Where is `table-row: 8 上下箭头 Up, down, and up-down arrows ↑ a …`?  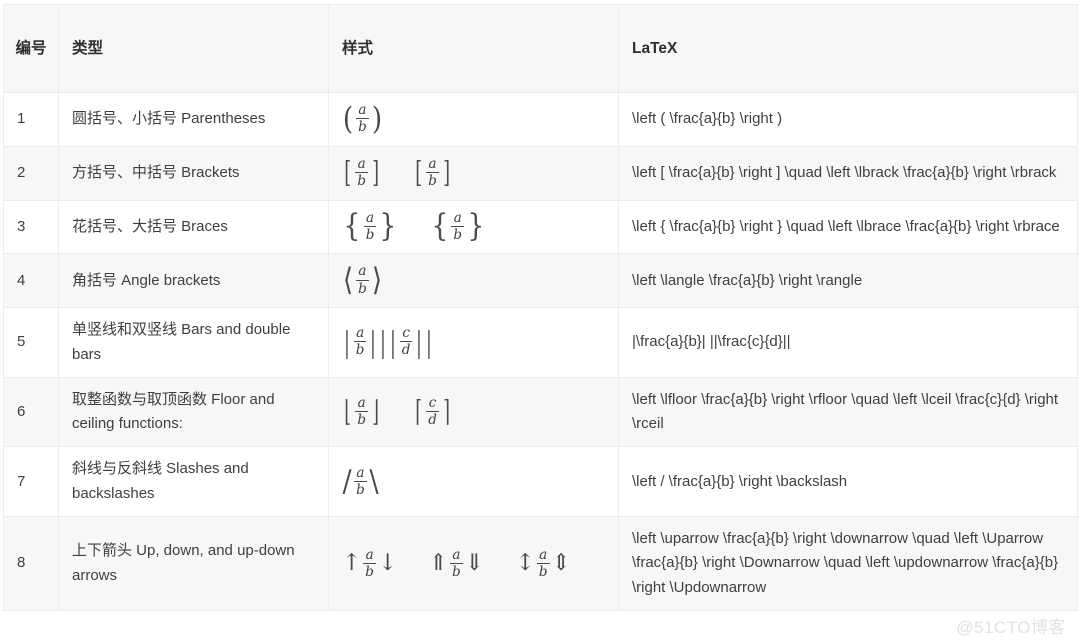
table-row: 8 上下箭头 Up, down, and up-down arrows ↑ a … is located at coordinates (540, 563).